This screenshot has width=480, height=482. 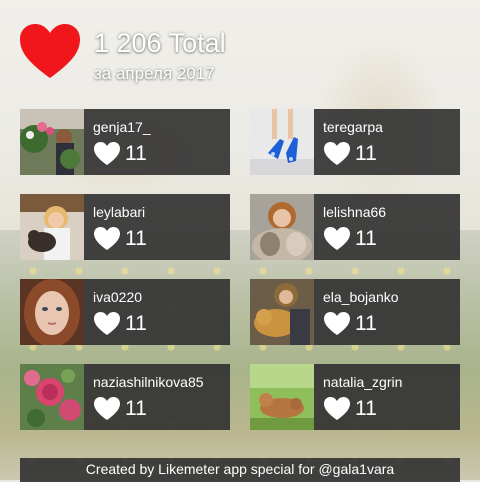 What do you see at coordinates (122, 127) in the screenshot?
I see `username: genja17_` at bounding box center [122, 127].